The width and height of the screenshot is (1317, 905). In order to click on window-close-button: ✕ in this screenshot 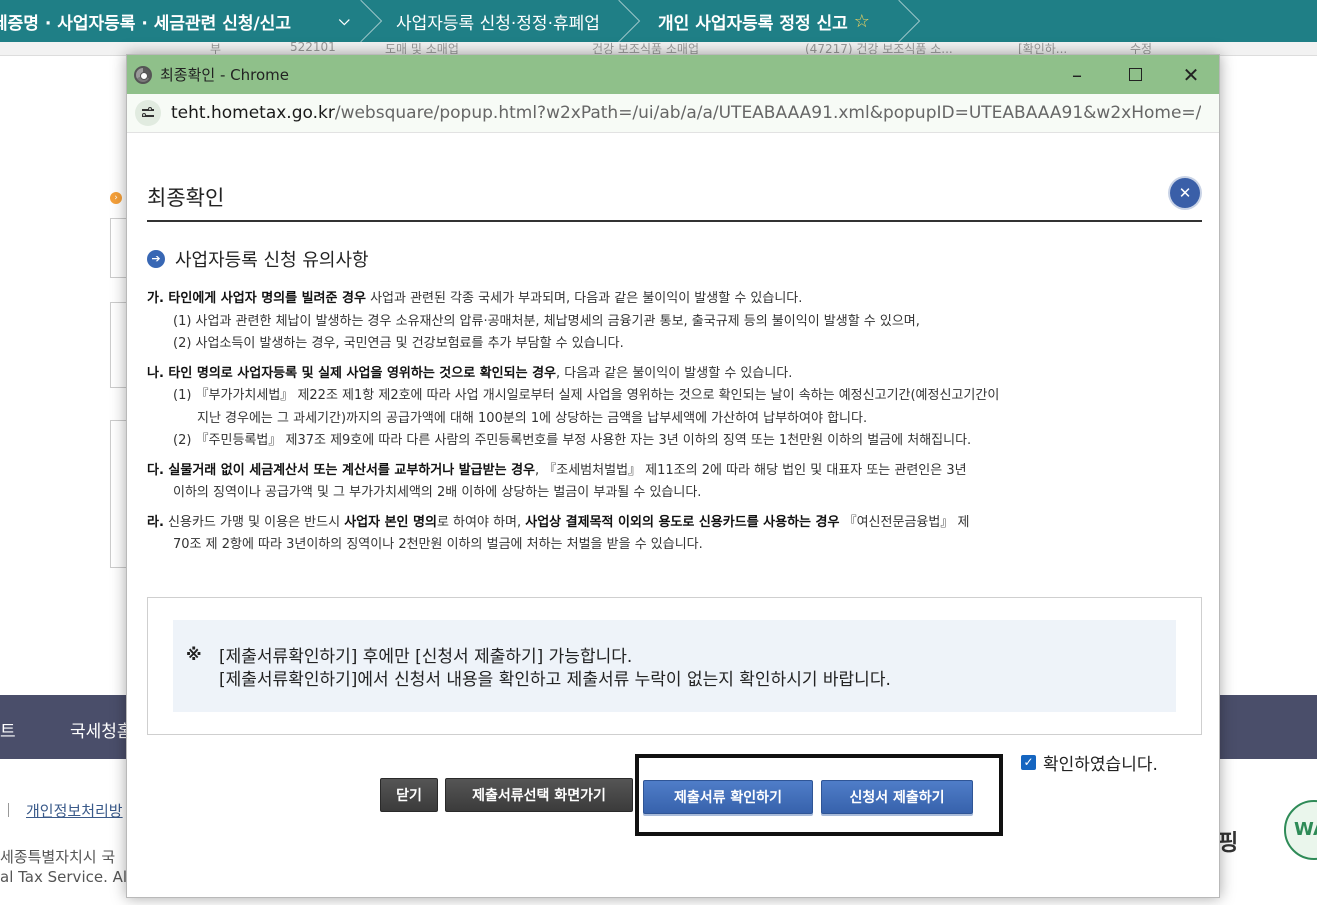, I will do `click(1191, 74)`.